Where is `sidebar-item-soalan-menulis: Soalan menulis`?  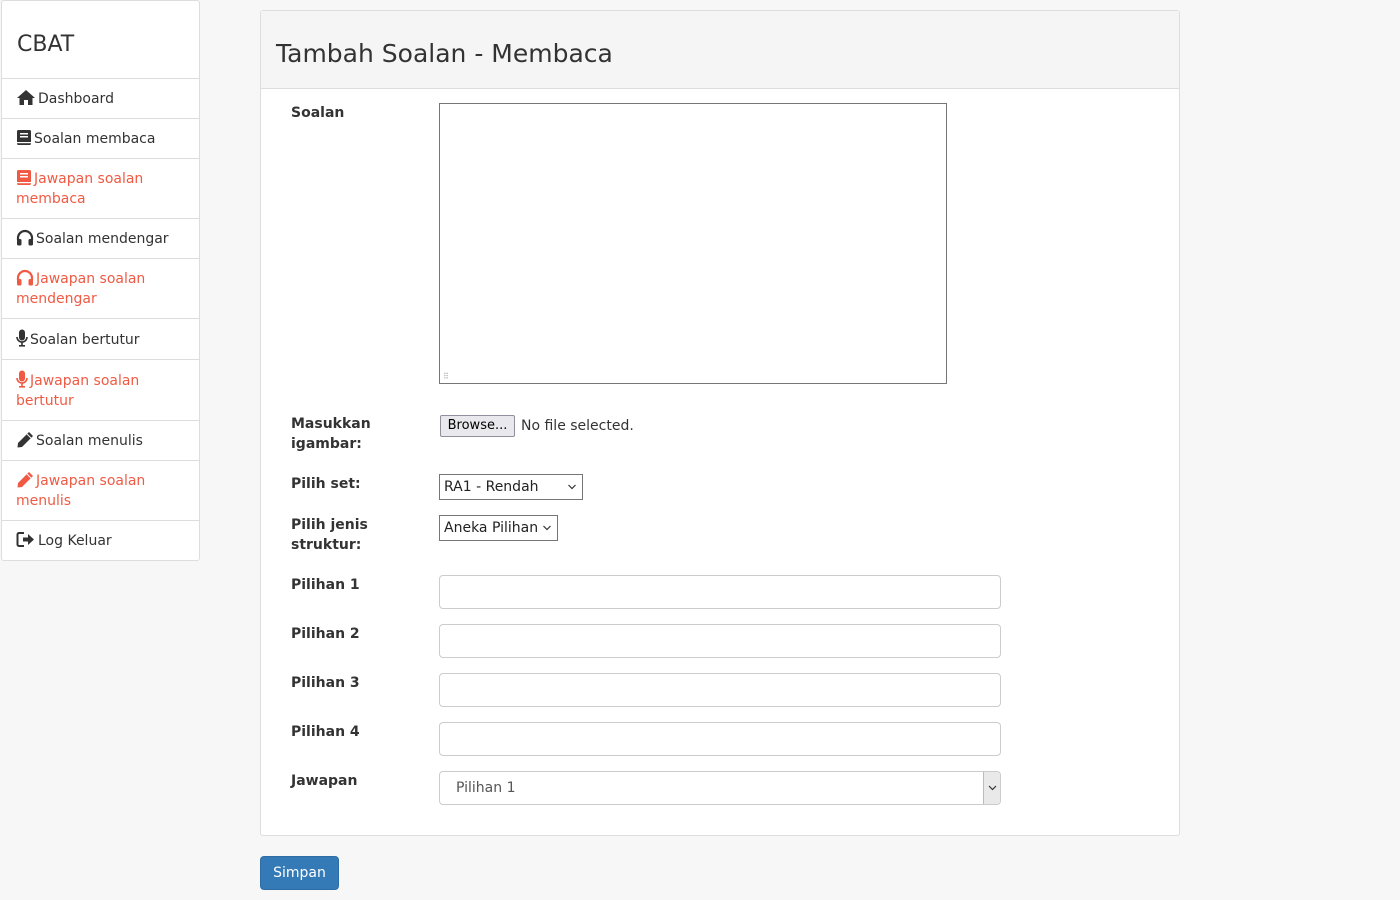 sidebar-item-soalan-menulis: Soalan menulis is located at coordinates (100, 441).